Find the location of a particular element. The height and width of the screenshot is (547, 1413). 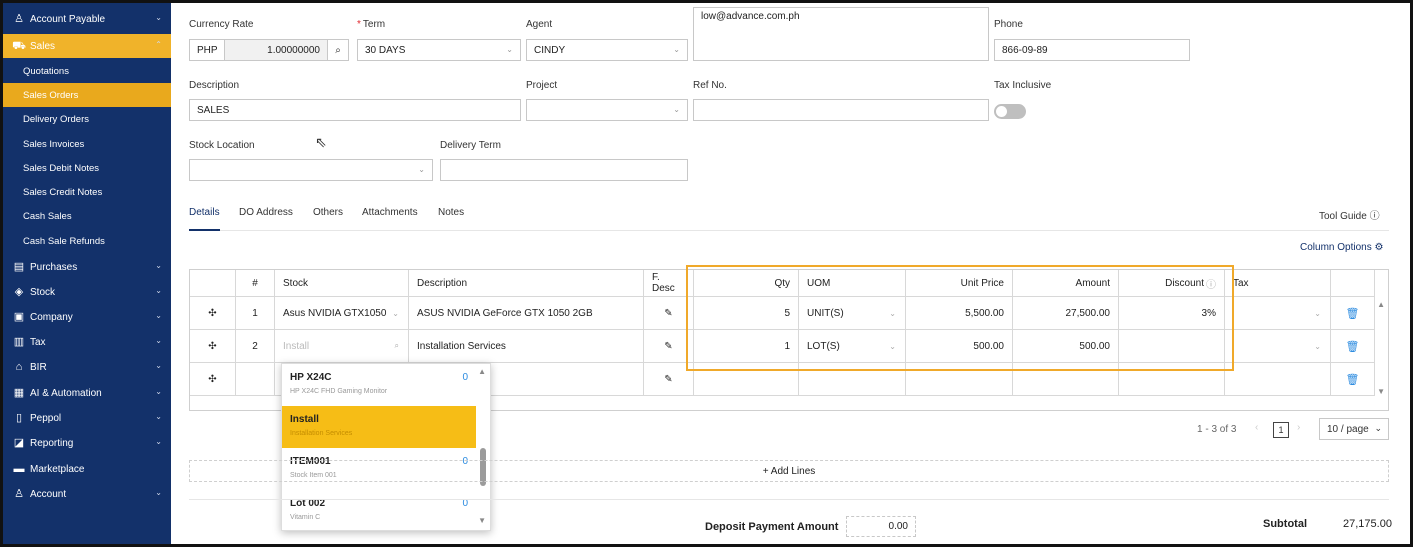

stock-cell: Asus NVIDIA GTX1050 ⌄ is located at coordinates (342, 313).